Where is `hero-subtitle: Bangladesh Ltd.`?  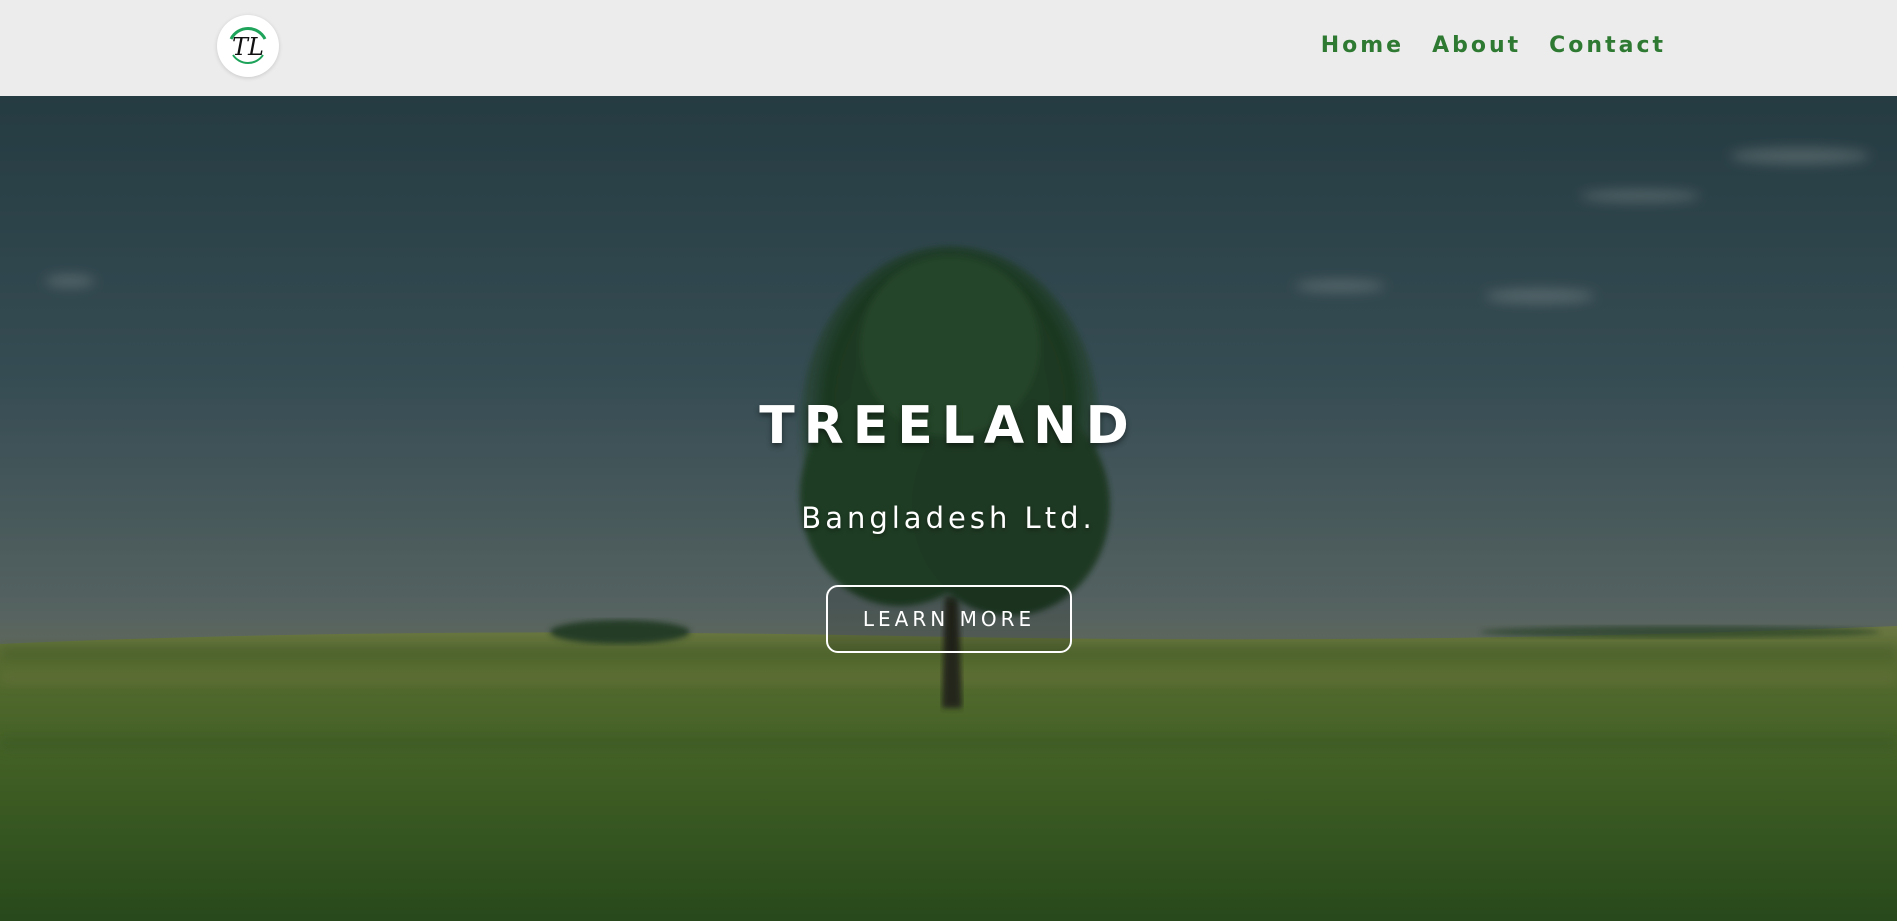
hero-subtitle: Bangladesh Ltd. is located at coordinates (948, 518).